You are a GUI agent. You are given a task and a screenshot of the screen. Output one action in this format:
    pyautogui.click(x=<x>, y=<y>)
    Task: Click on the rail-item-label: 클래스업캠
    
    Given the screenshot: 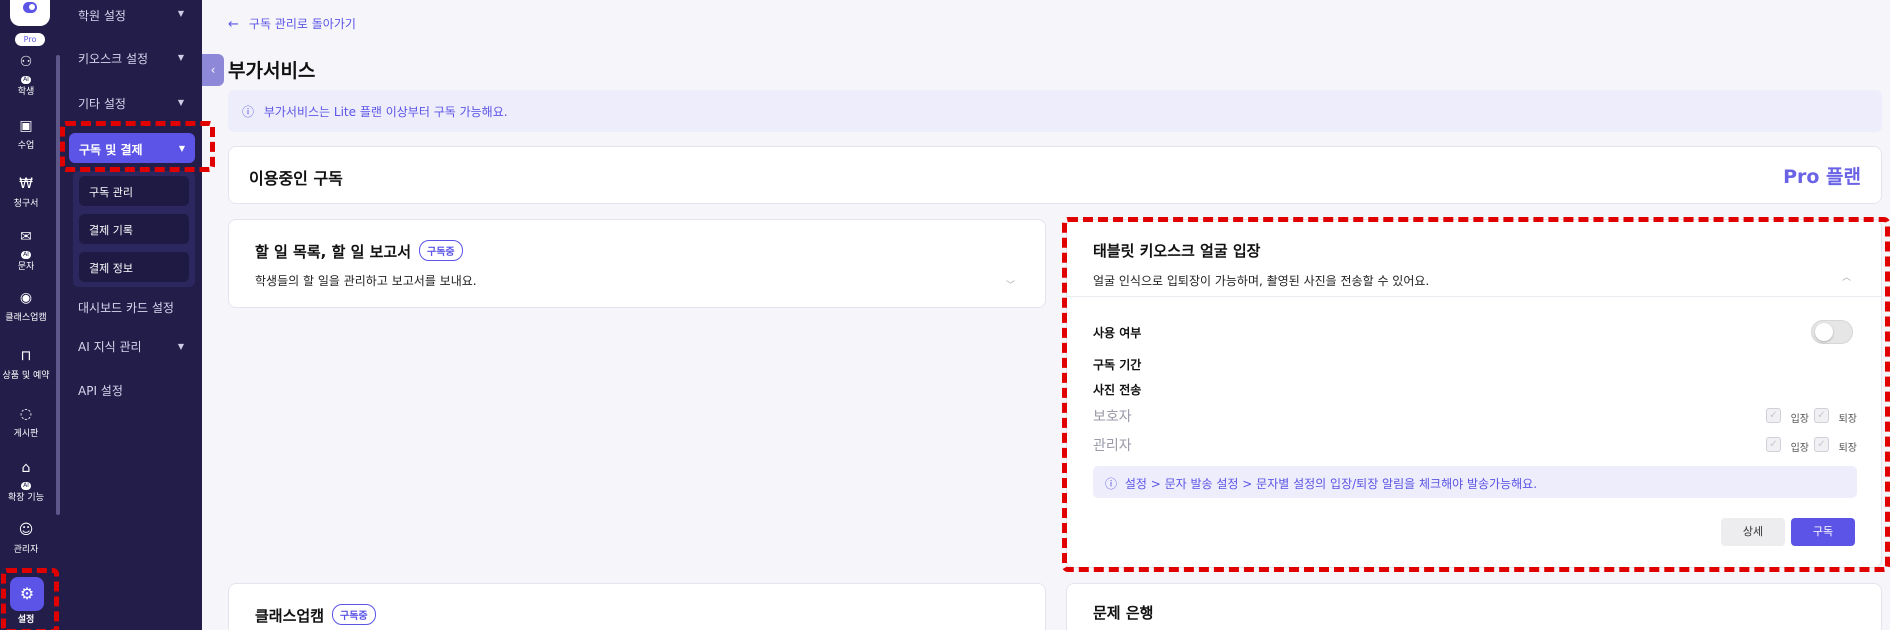 What is the action you would take?
    pyautogui.click(x=26, y=318)
    